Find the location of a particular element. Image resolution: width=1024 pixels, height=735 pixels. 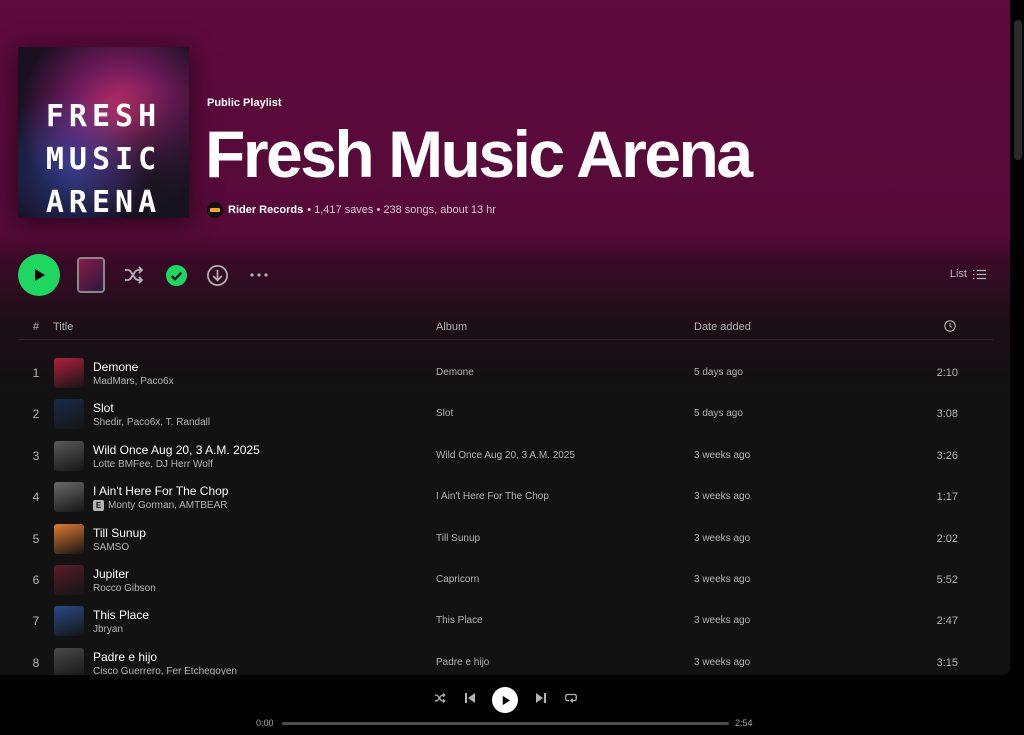

player-bar: 0:00 2:54 is located at coordinates (512, 707).